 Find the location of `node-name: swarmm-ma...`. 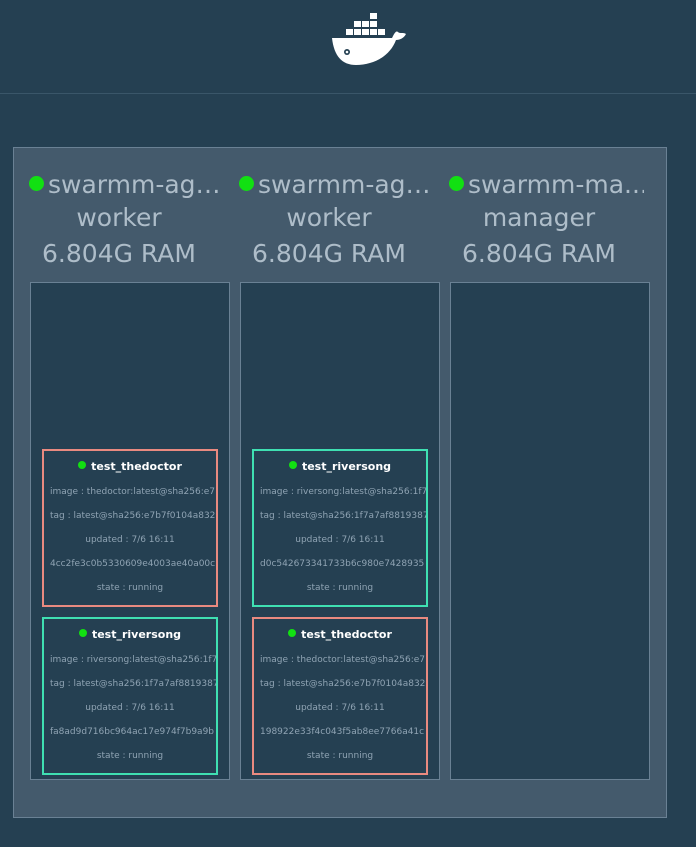

node-name: swarmm-ma... is located at coordinates (556, 184).